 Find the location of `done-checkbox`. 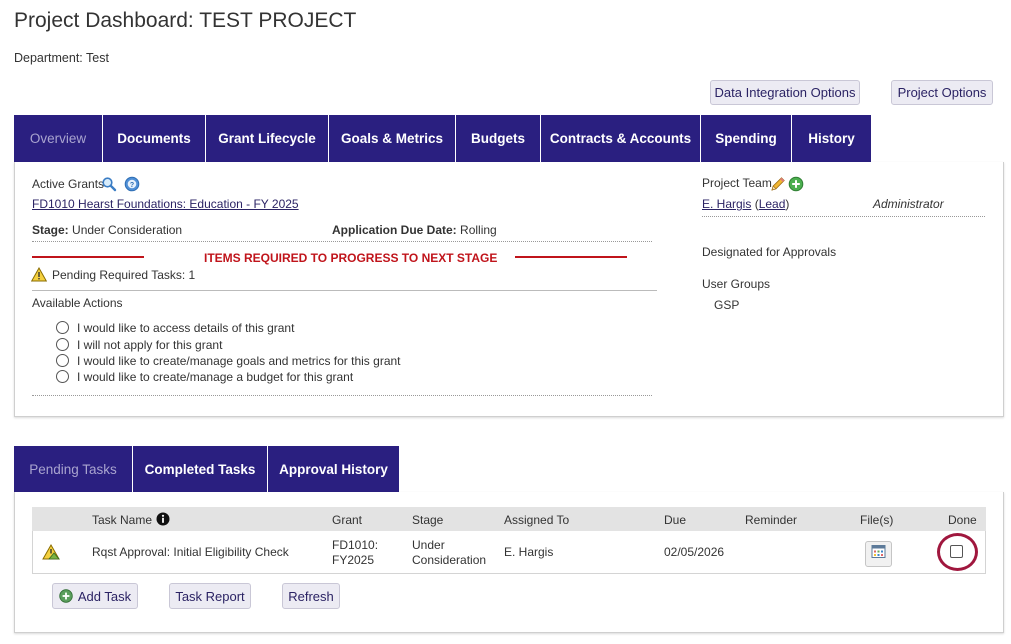

done-checkbox is located at coordinates (956, 551).